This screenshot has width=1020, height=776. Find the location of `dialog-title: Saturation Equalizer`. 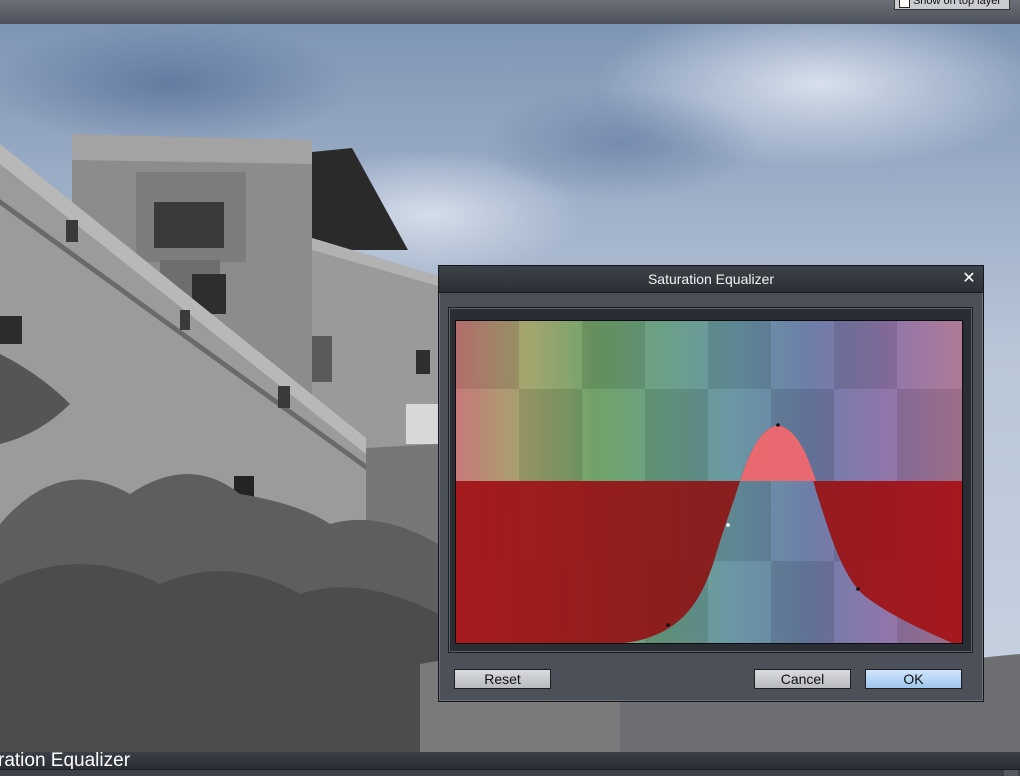

dialog-title: Saturation Equalizer is located at coordinates (711, 279).